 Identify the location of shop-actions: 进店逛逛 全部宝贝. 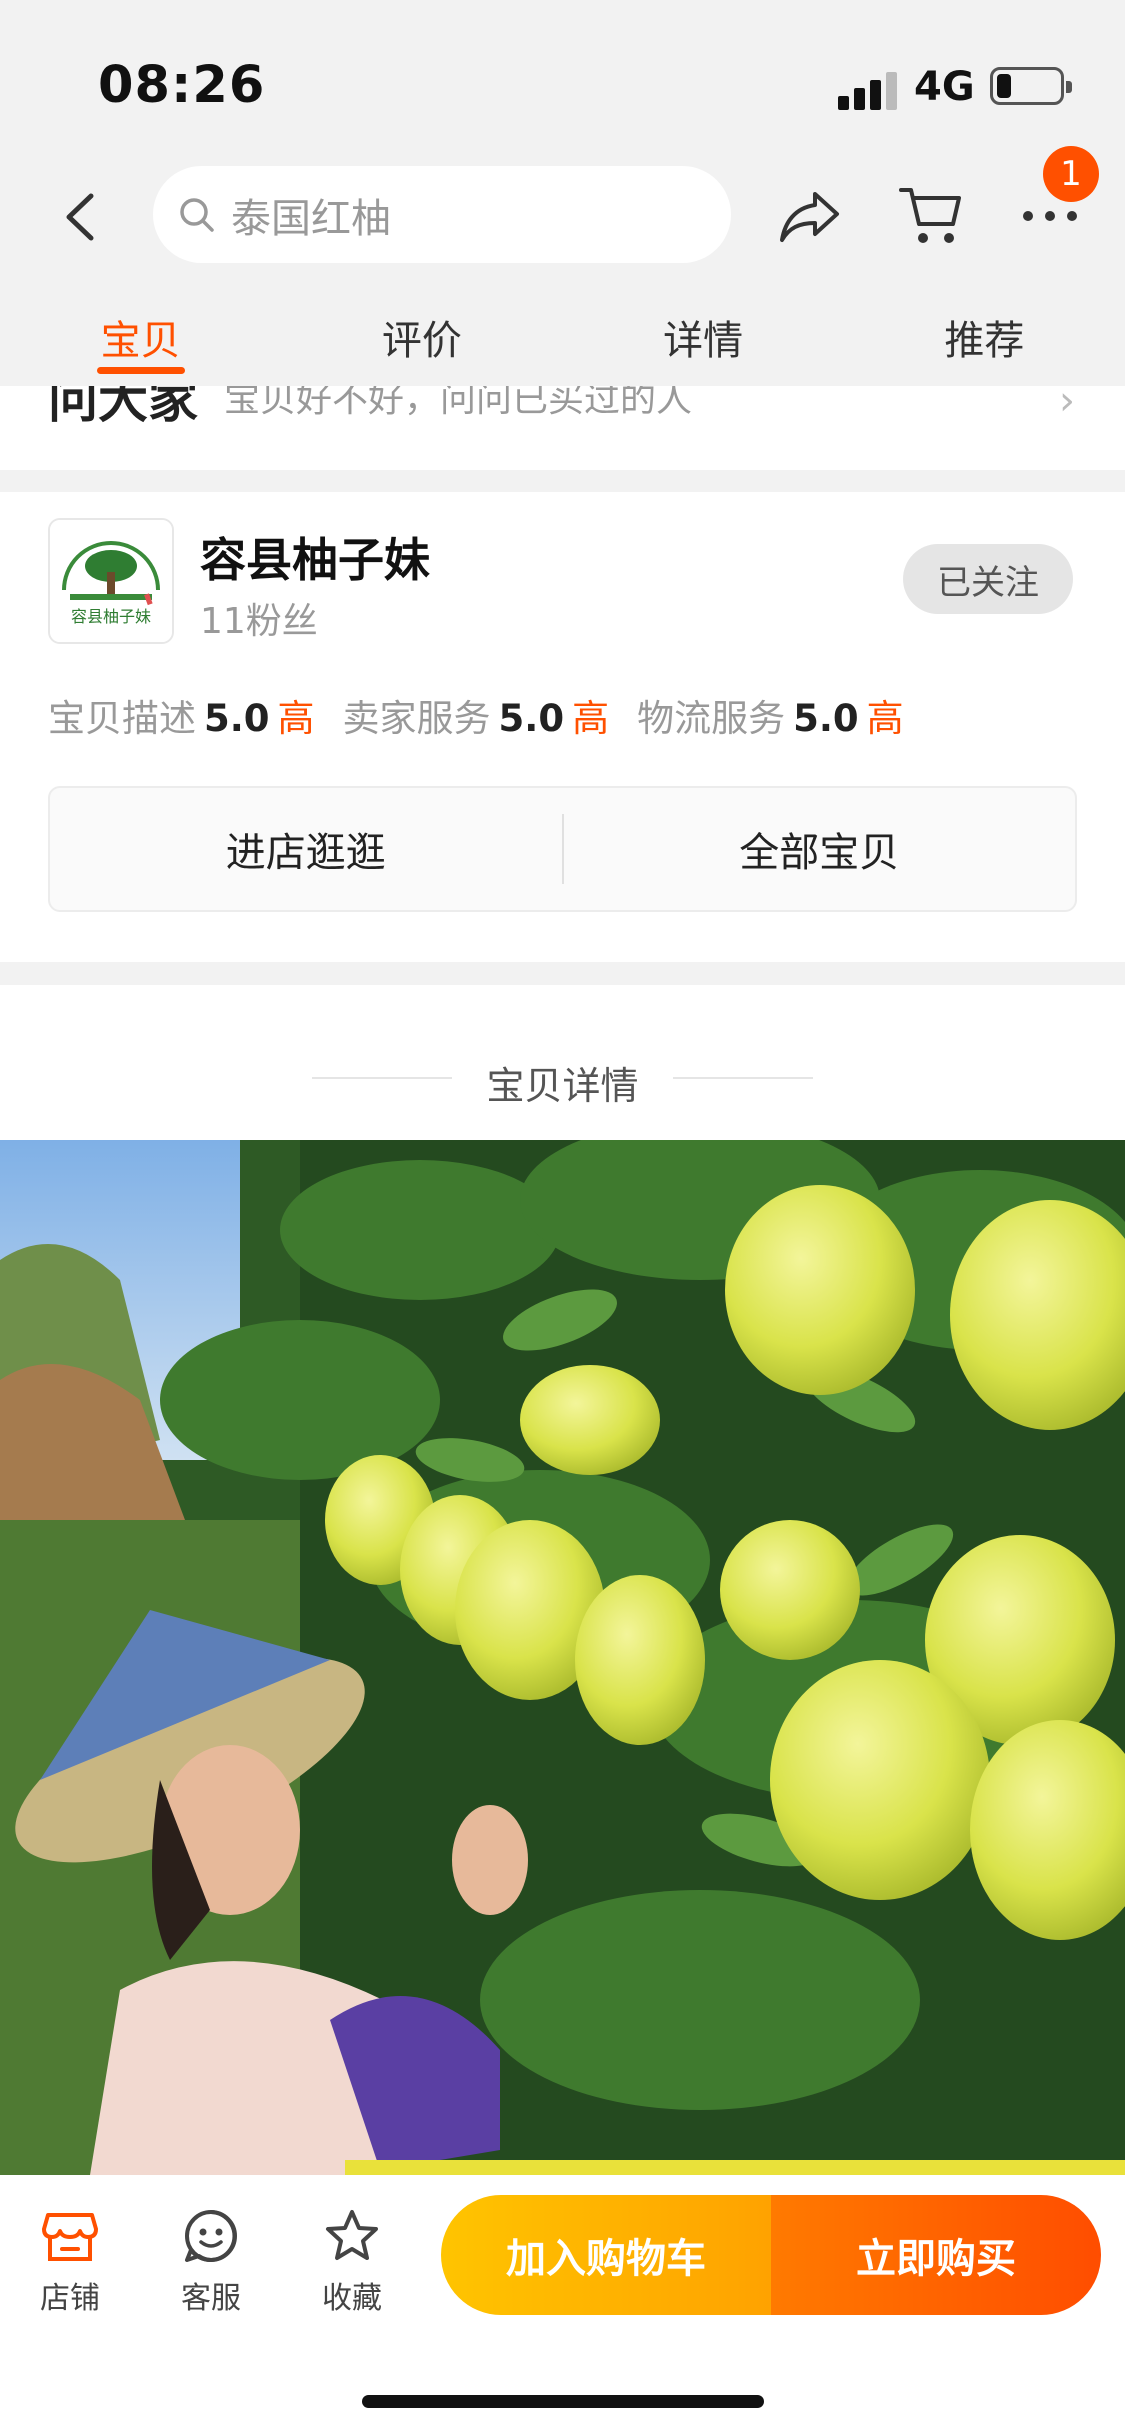
(562, 849).